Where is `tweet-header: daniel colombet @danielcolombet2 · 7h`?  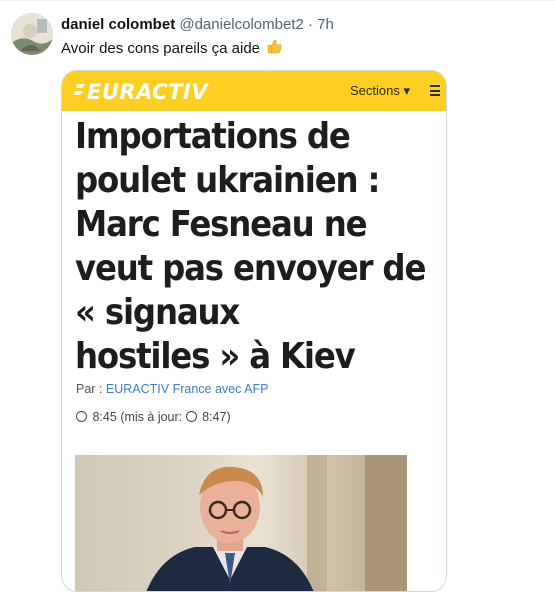
tweet-header: daniel colombet @danielcolombet2 · 7h is located at coordinates (197, 25).